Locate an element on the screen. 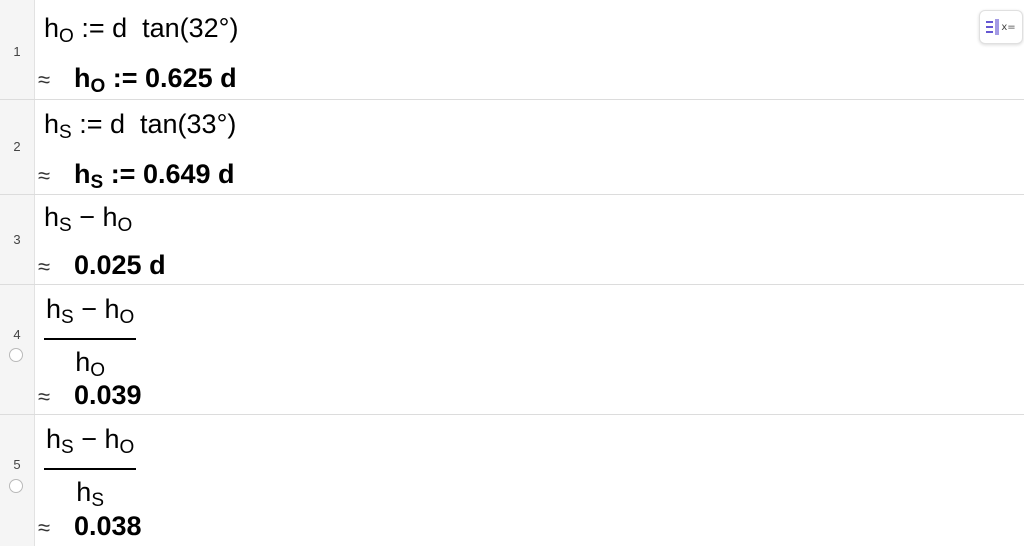 The image size is (1024, 546). cas-input: hO := d tan(32°) is located at coordinates (141, 32).